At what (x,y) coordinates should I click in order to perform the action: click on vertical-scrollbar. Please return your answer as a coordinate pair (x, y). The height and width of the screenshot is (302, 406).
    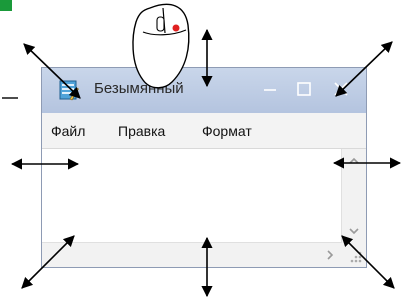
    Looking at the image, I should click on (353, 196).